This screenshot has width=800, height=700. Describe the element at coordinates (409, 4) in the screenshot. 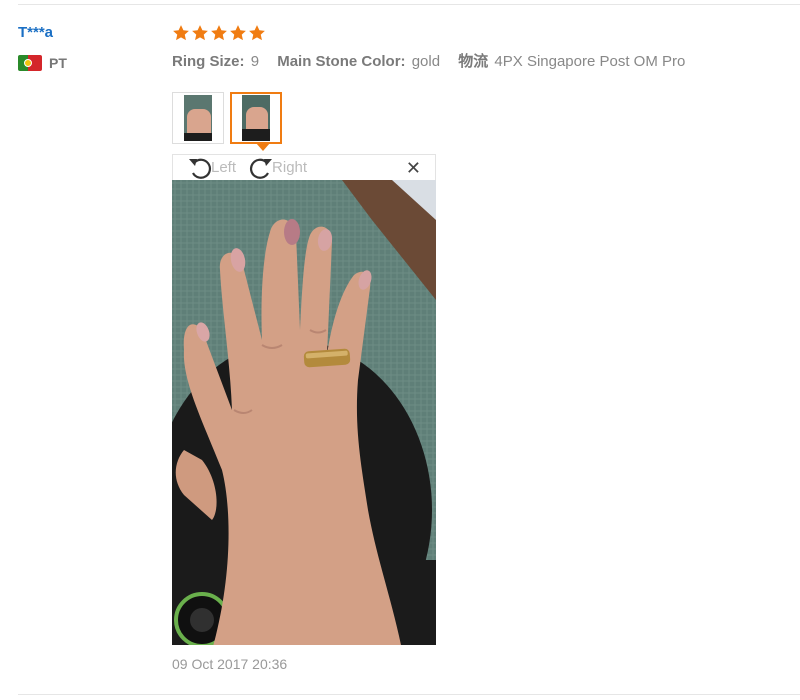

I see `top-divider` at that location.